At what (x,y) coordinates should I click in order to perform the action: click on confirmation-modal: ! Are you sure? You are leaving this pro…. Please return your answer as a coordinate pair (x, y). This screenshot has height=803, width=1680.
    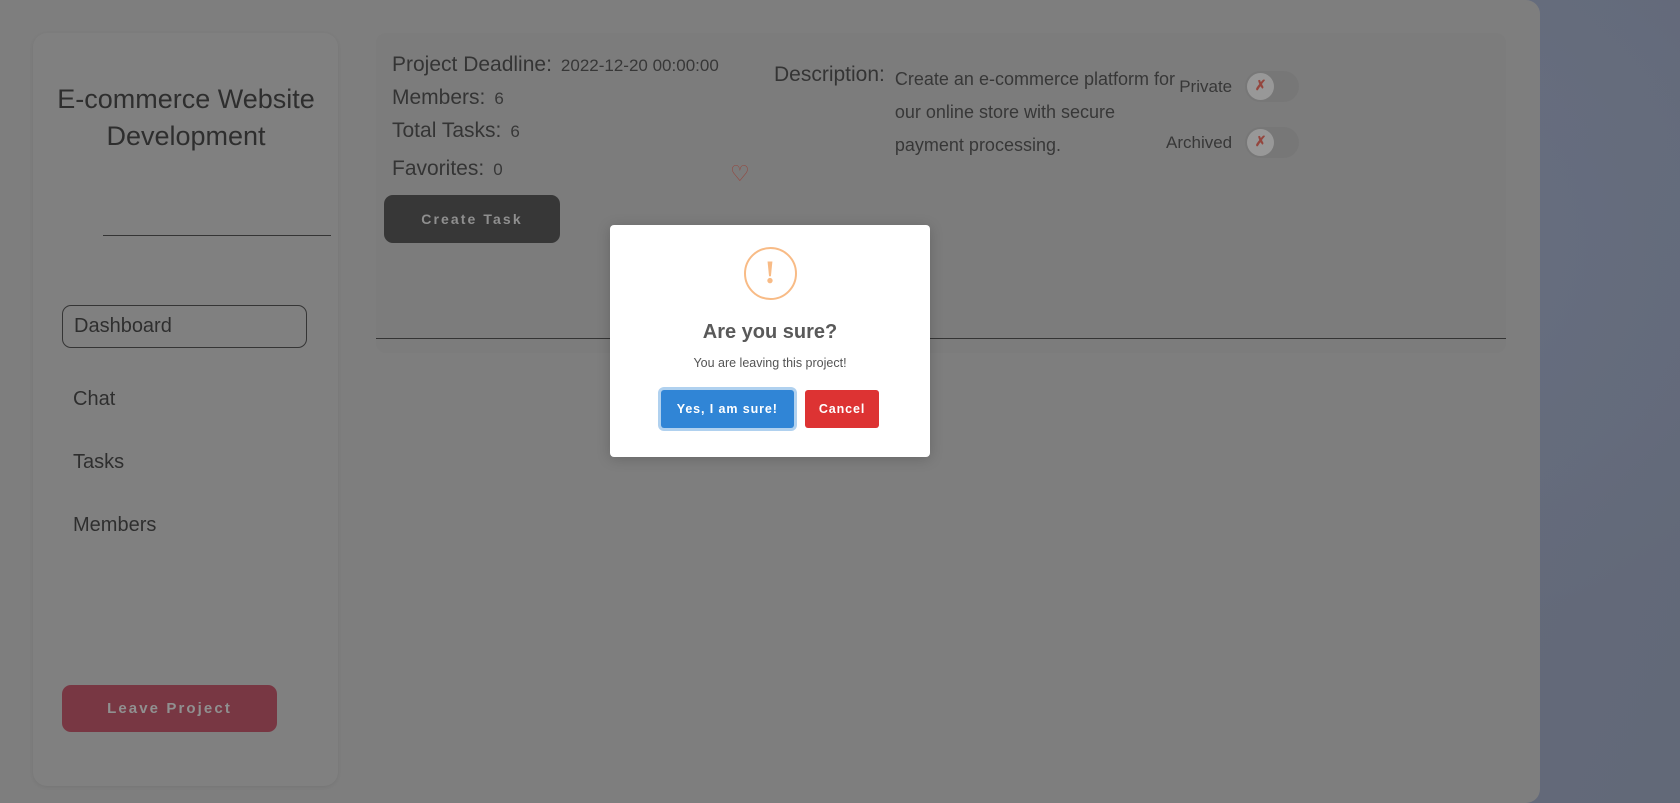
    Looking at the image, I should click on (770, 341).